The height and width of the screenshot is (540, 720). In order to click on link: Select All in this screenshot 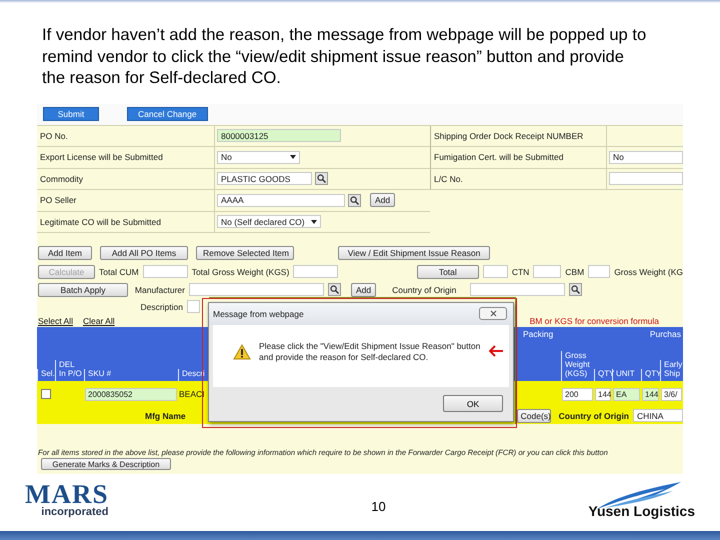, I will do `click(55, 321)`.